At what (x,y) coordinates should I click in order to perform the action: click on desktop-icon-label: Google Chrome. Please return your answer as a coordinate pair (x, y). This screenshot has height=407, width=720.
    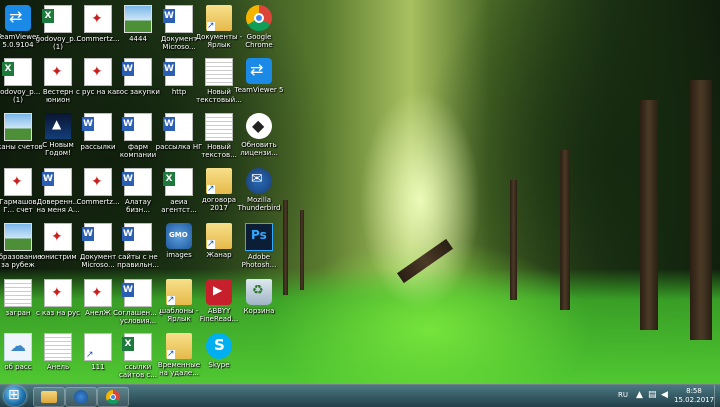
    Looking at the image, I should click on (259, 41).